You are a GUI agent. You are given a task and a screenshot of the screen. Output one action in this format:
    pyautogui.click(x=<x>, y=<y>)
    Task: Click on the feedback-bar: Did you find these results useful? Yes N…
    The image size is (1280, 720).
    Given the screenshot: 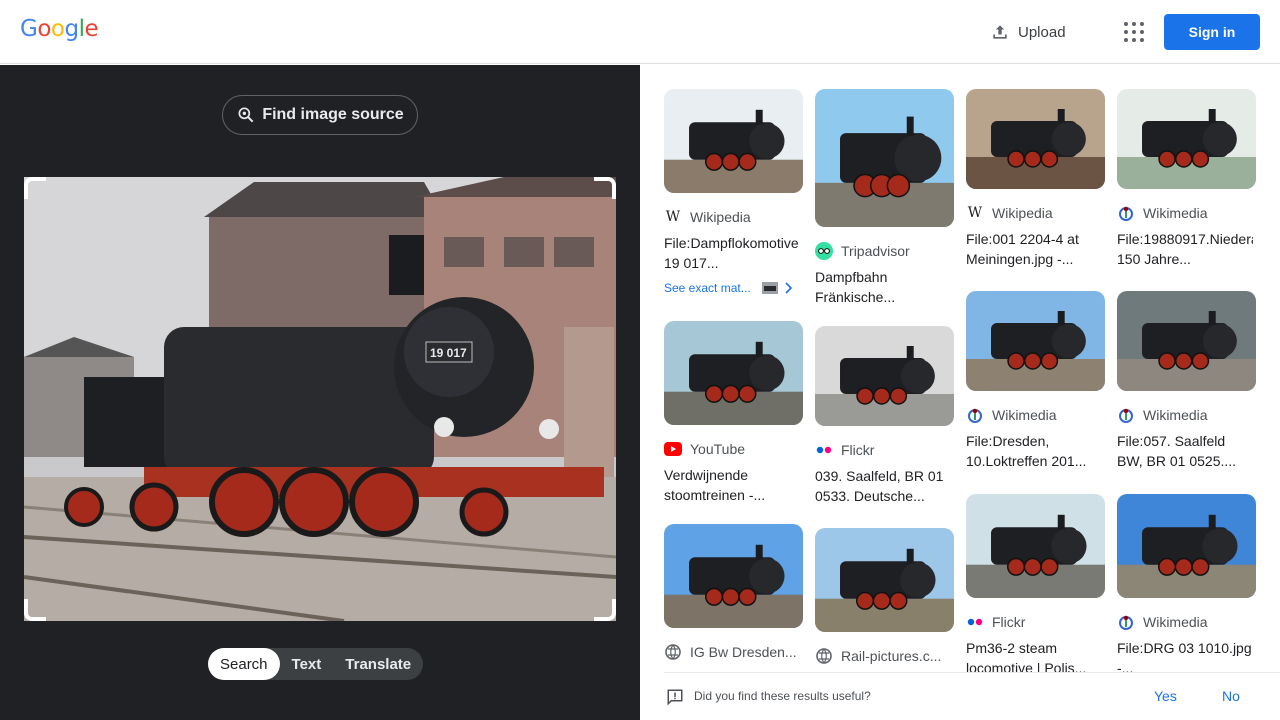 What is the action you would take?
    pyautogui.click(x=972, y=696)
    